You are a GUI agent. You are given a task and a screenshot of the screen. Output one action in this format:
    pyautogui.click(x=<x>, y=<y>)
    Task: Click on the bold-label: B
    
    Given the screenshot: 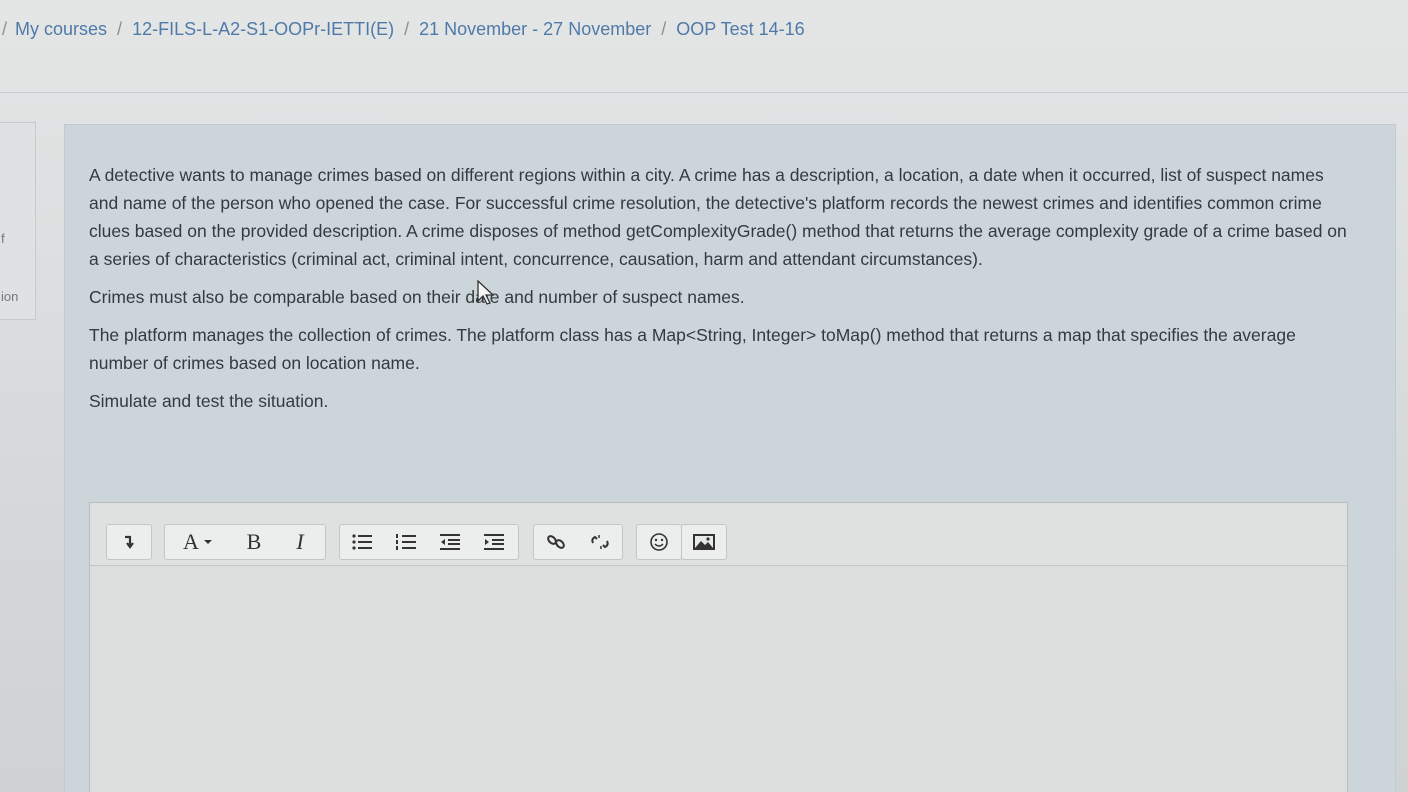 What is the action you would take?
    pyautogui.click(x=254, y=541)
    